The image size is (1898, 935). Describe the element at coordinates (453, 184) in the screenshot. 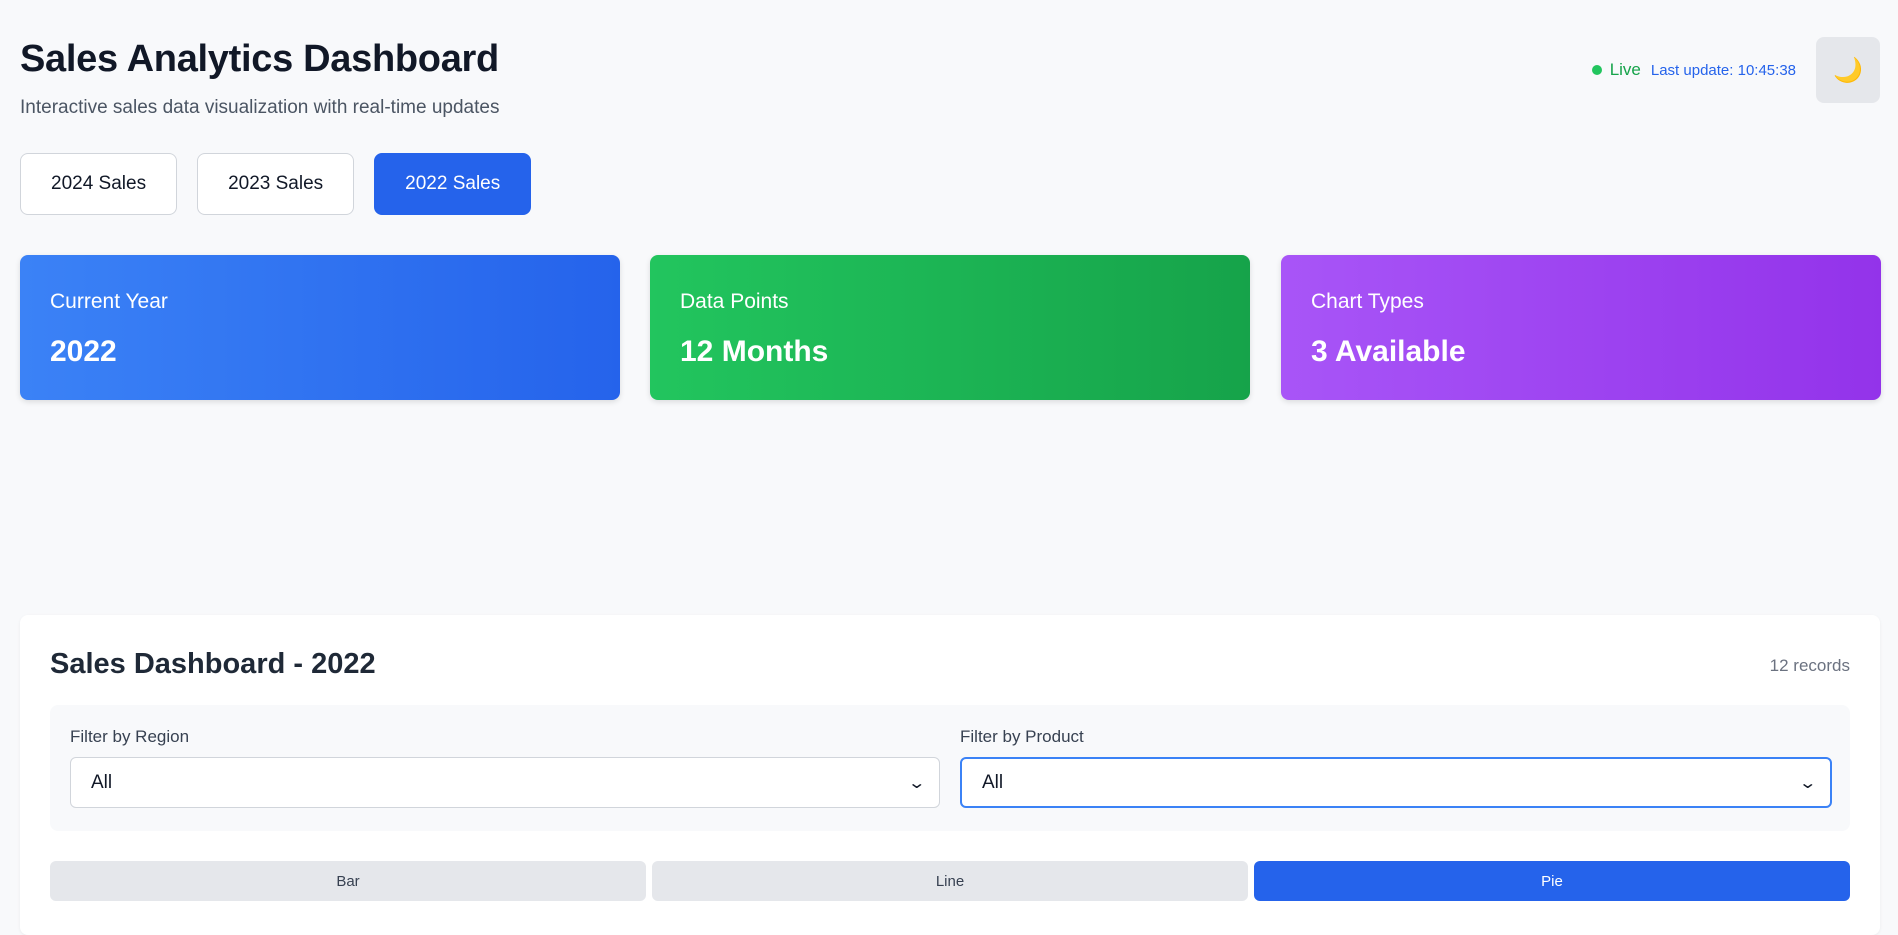

I see `tab-2022-sales: 2022 Sales` at that location.